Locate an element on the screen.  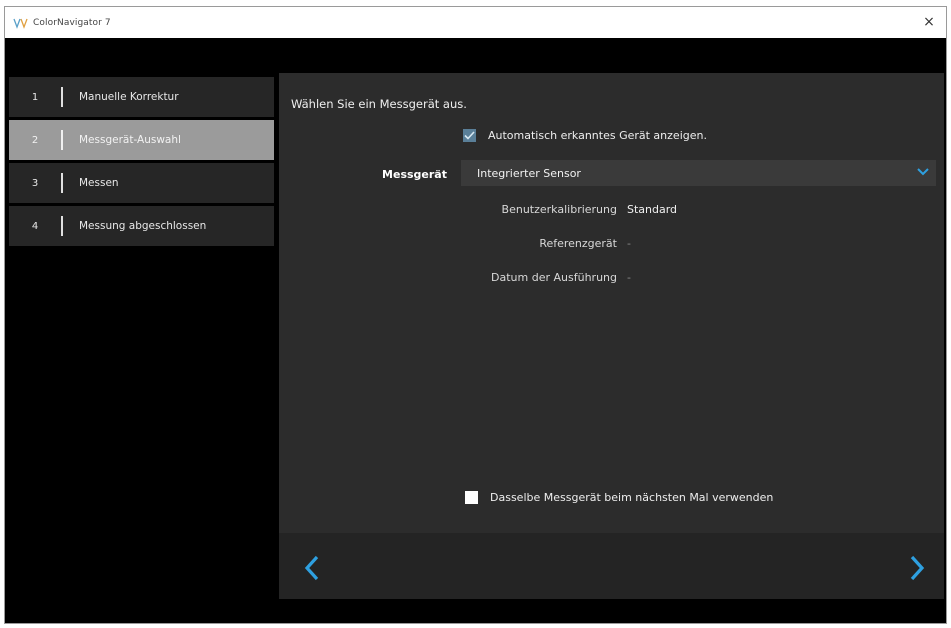
step-number: 2 is located at coordinates (35, 140).